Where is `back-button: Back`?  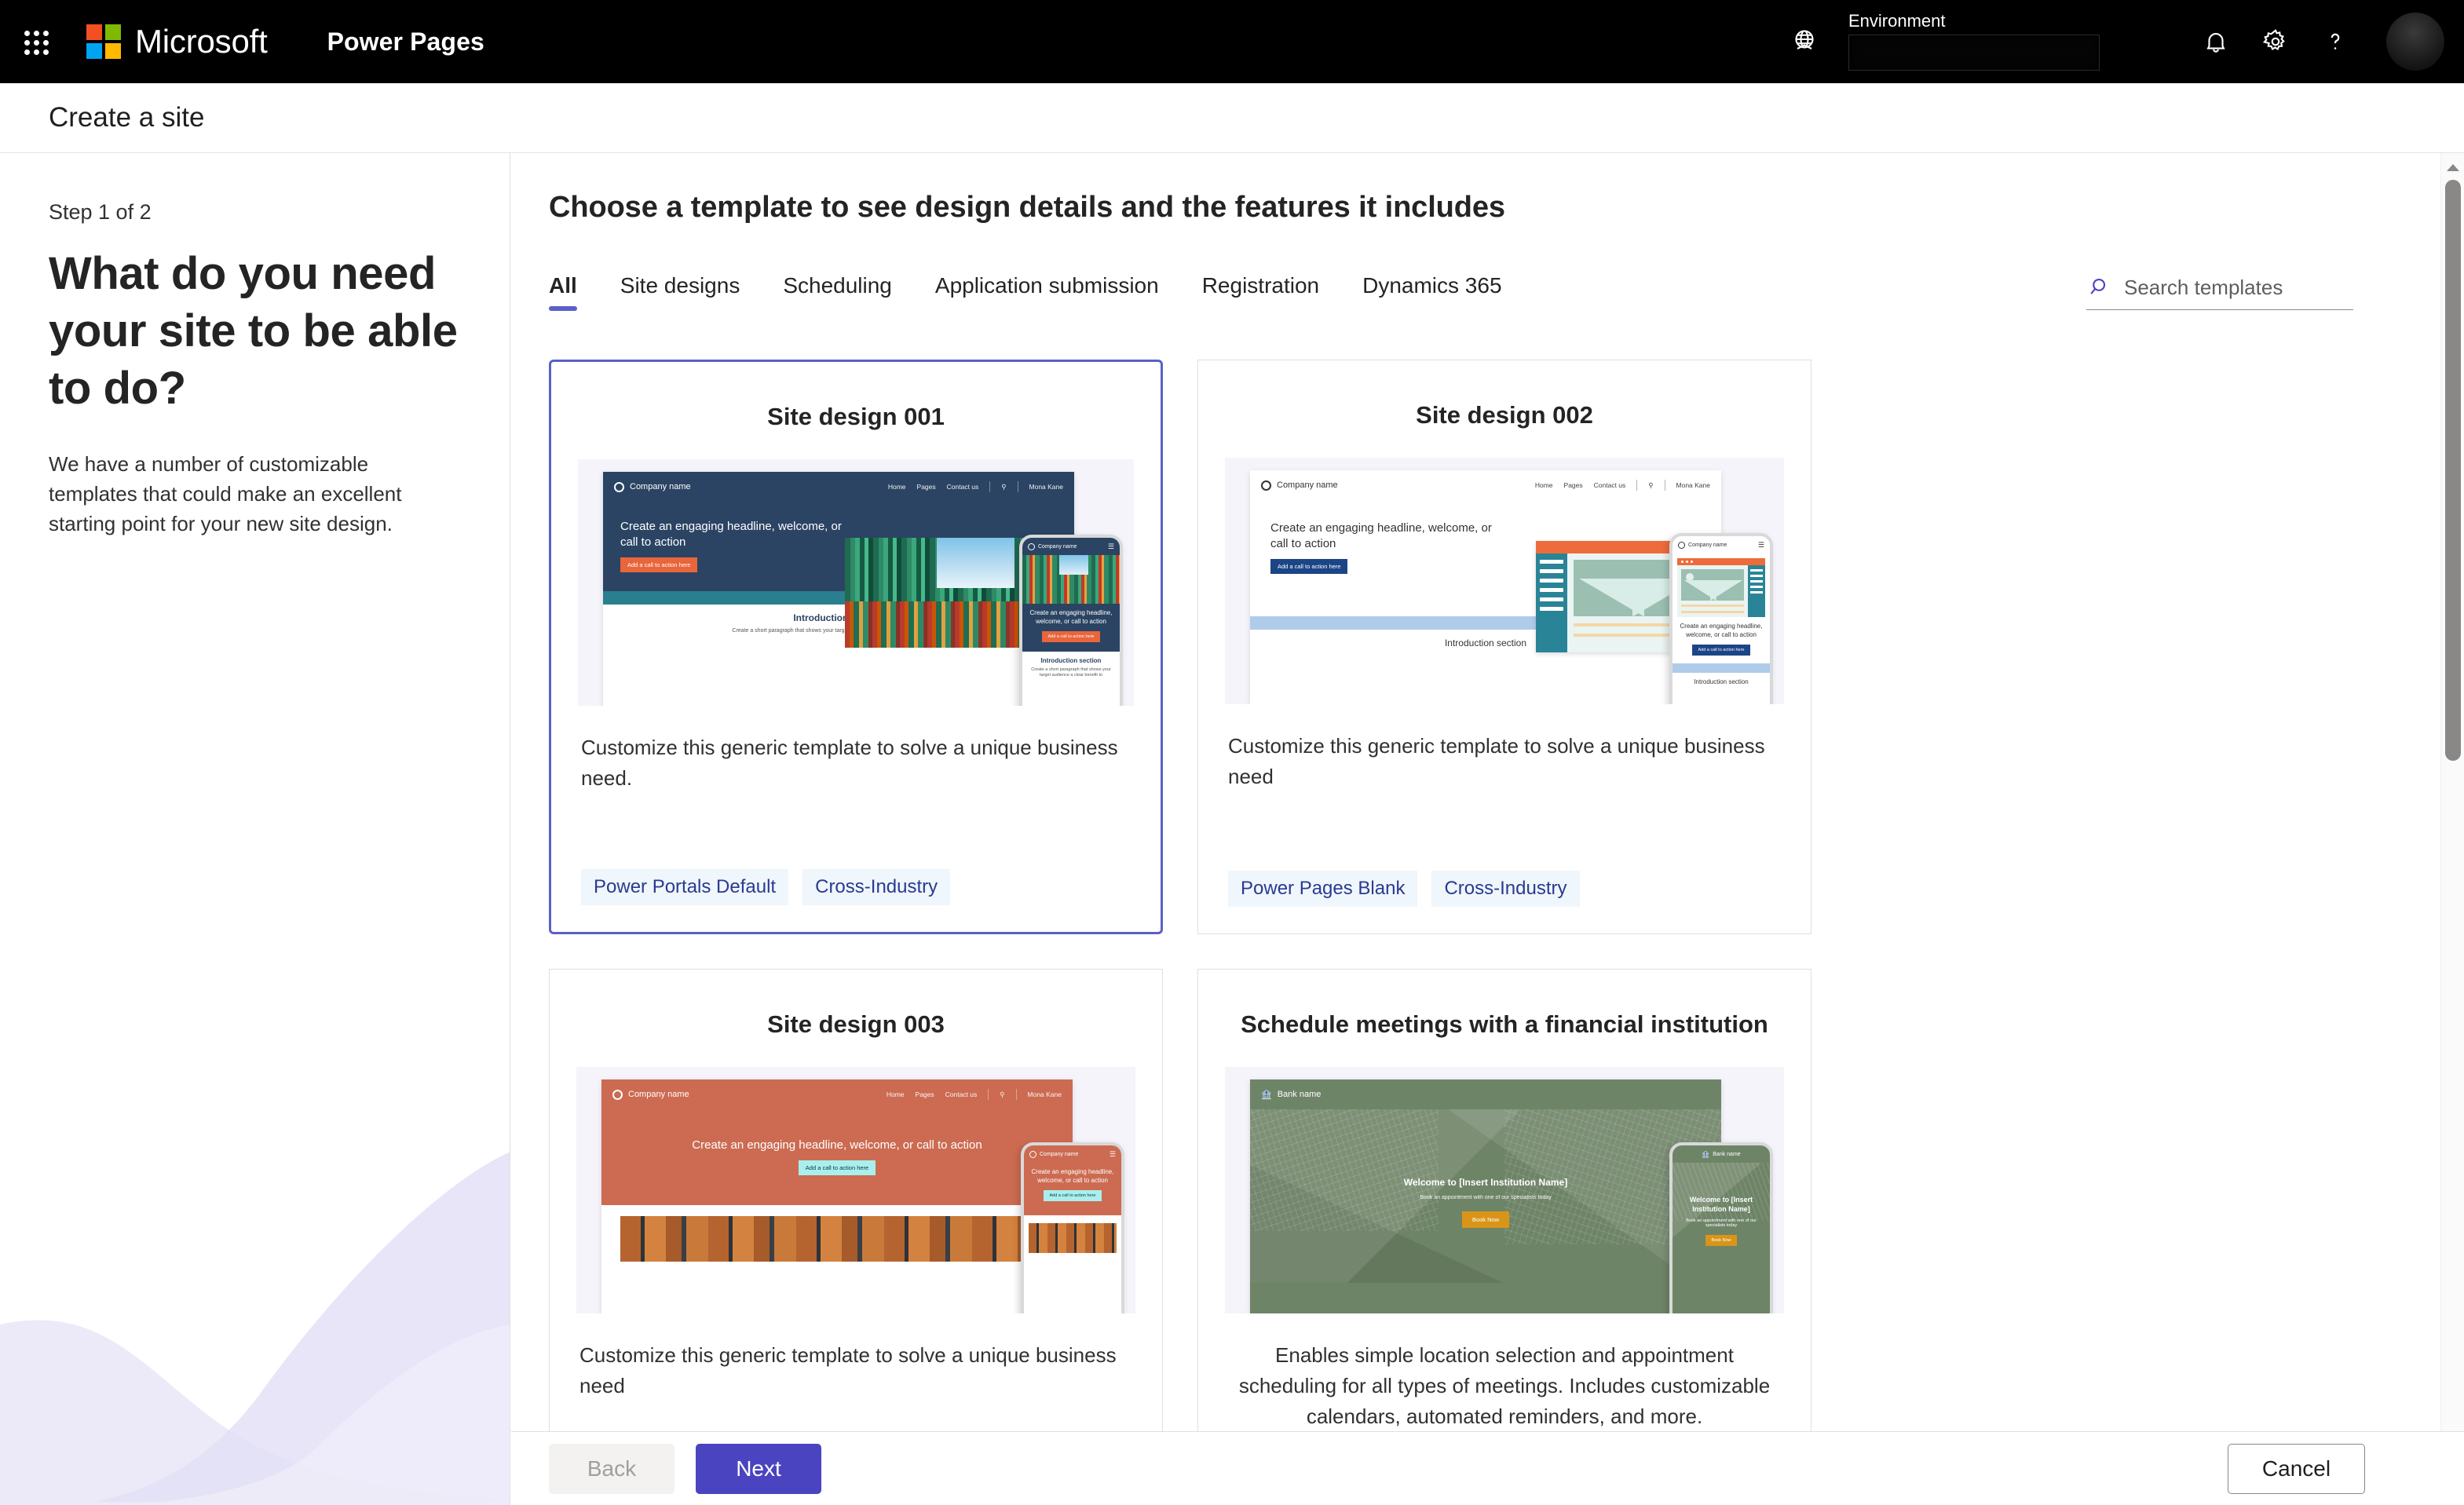 back-button: Back is located at coordinates (612, 1468).